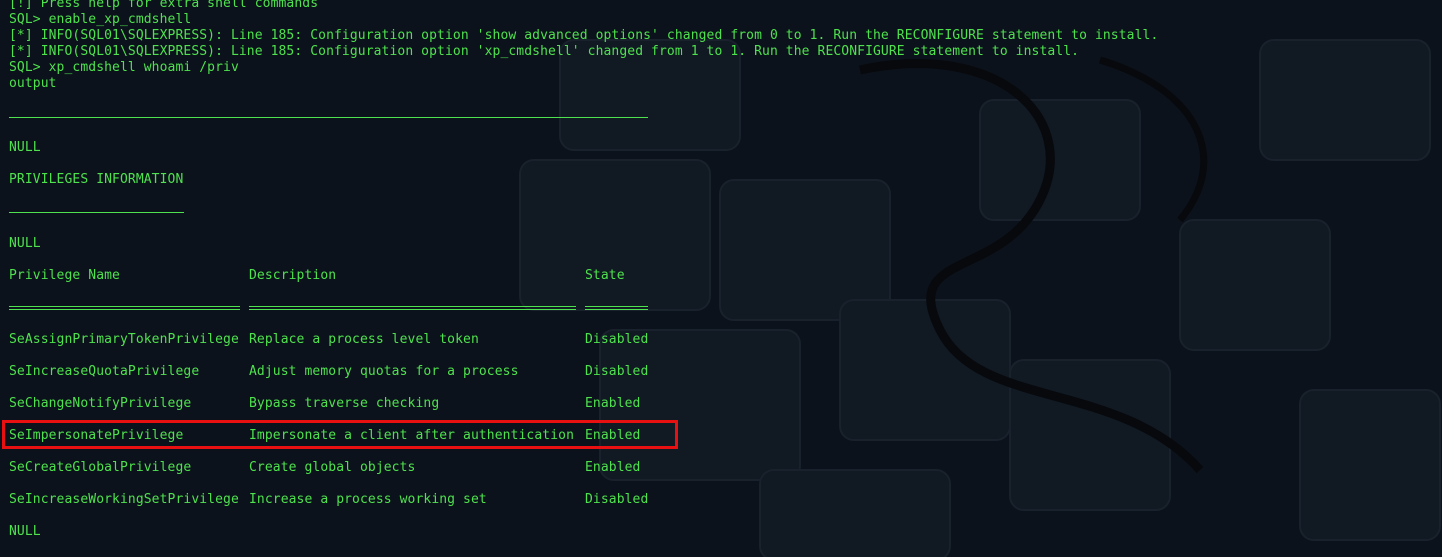 This screenshot has width=1442, height=557. I want to click on terminal-line: SQL> enable_xp_cmdshell, so click(100, 19).